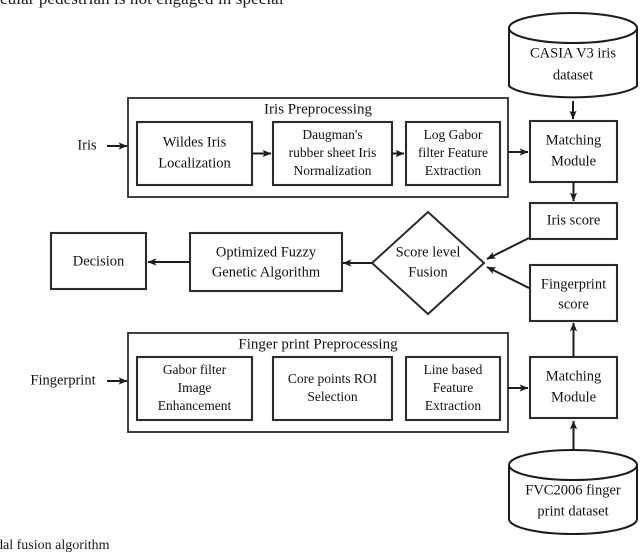 Image resolution: width=640 pixels, height=556 pixels. What do you see at coordinates (573, 387) in the screenshot?
I see `fingerprint-matching-module: Matching Module` at bounding box center [573, 387].